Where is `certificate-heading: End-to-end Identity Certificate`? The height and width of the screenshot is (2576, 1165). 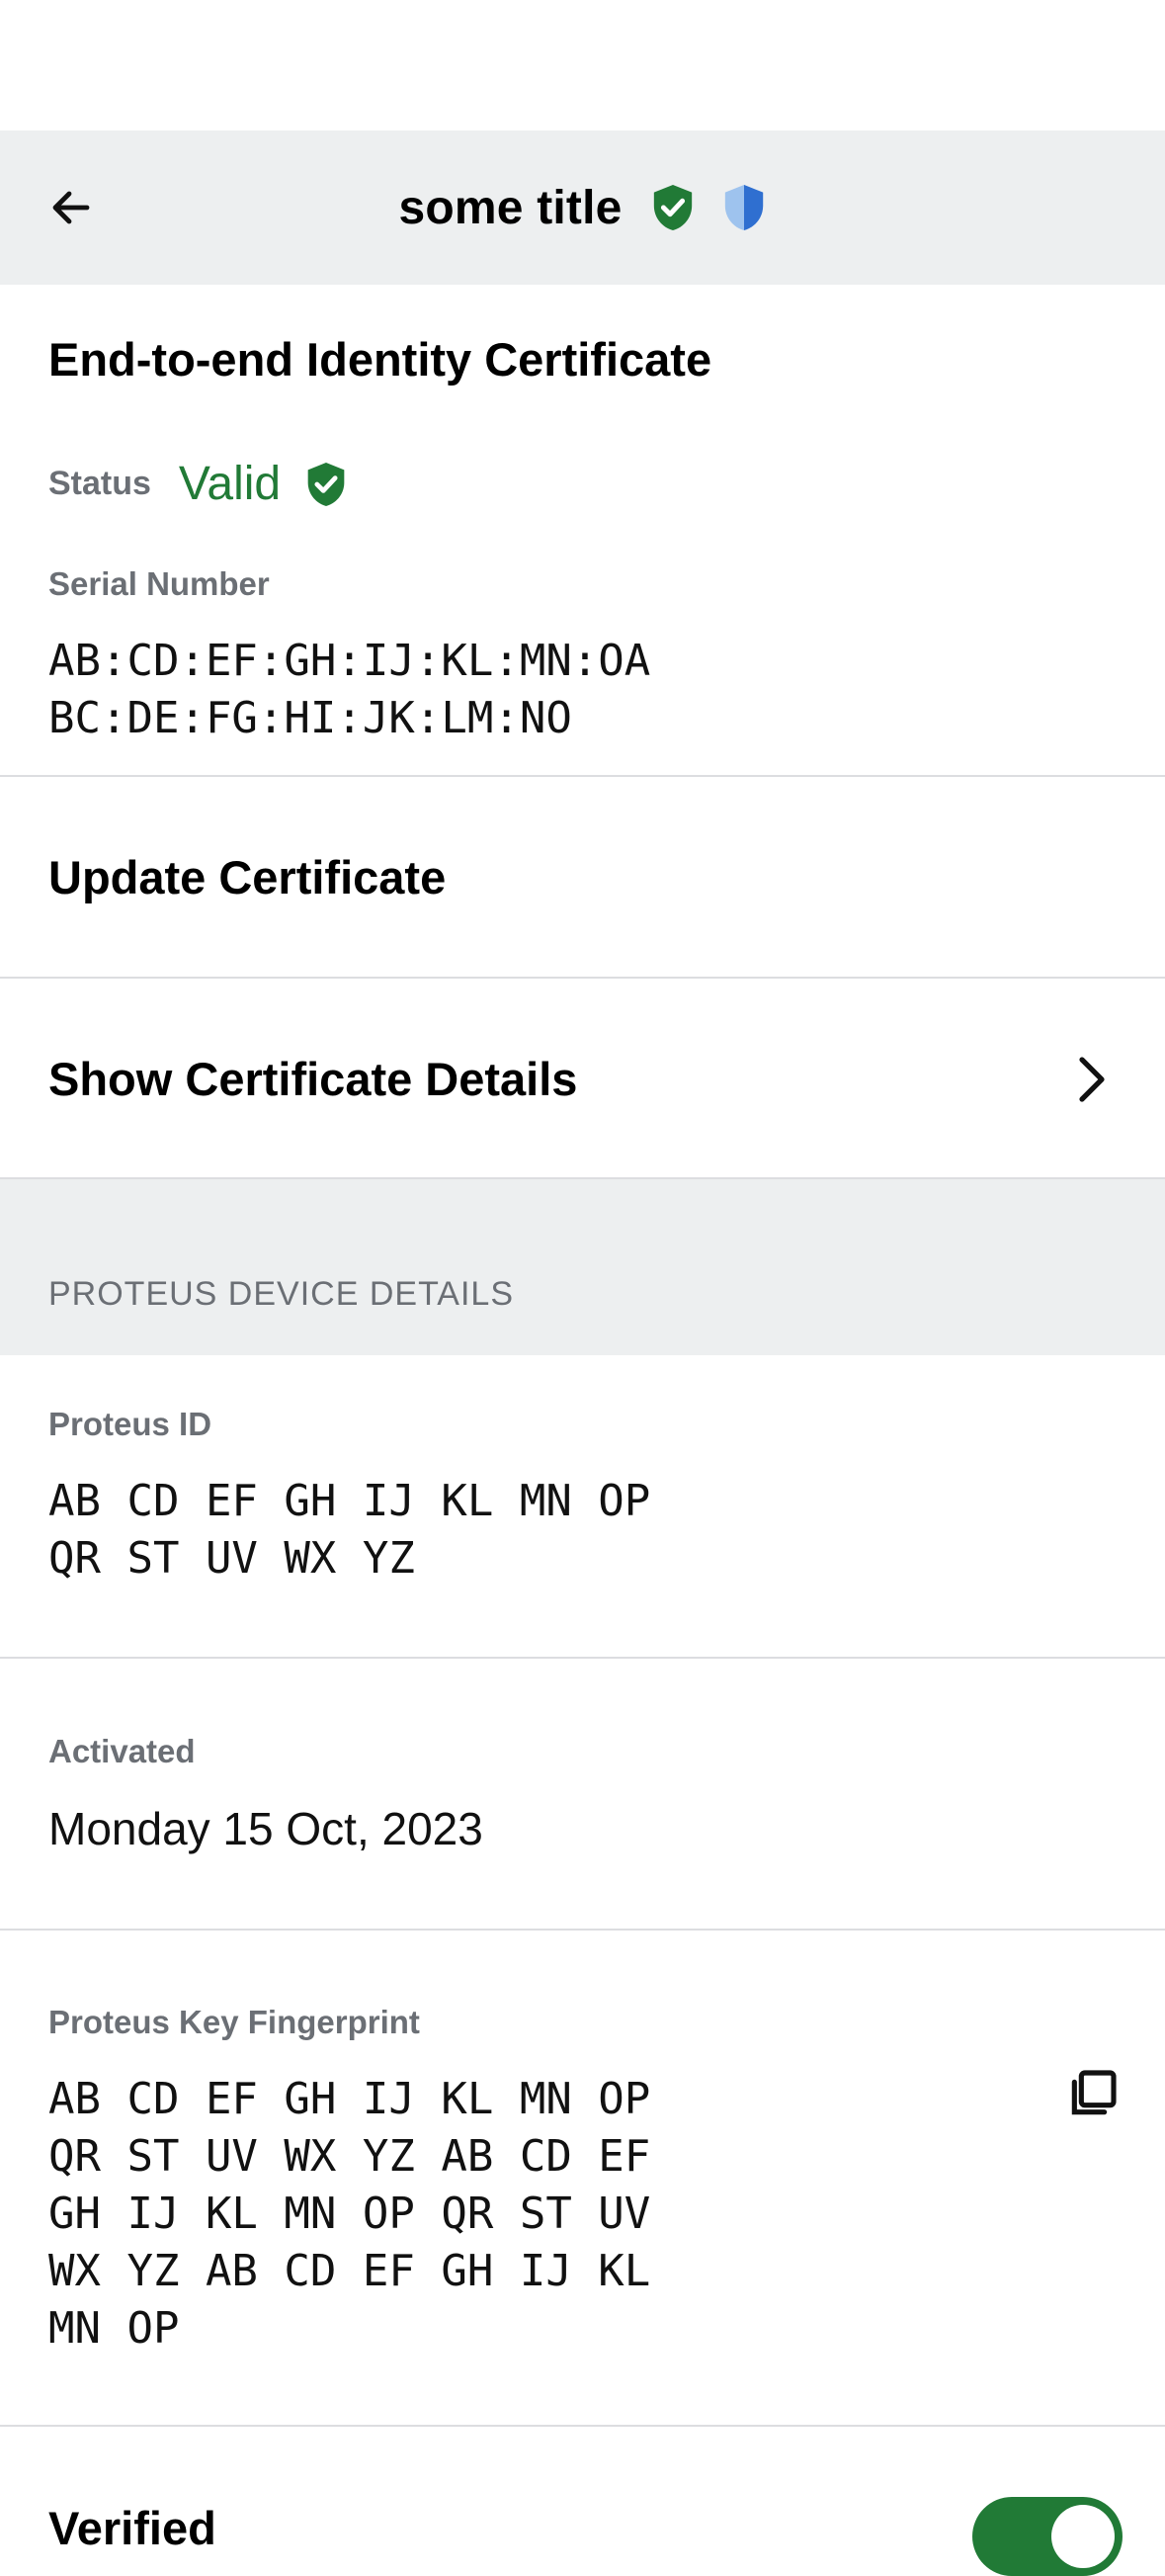
certificate-heading: End-to-end Identity Certificate is located at coordinates (380, 359).